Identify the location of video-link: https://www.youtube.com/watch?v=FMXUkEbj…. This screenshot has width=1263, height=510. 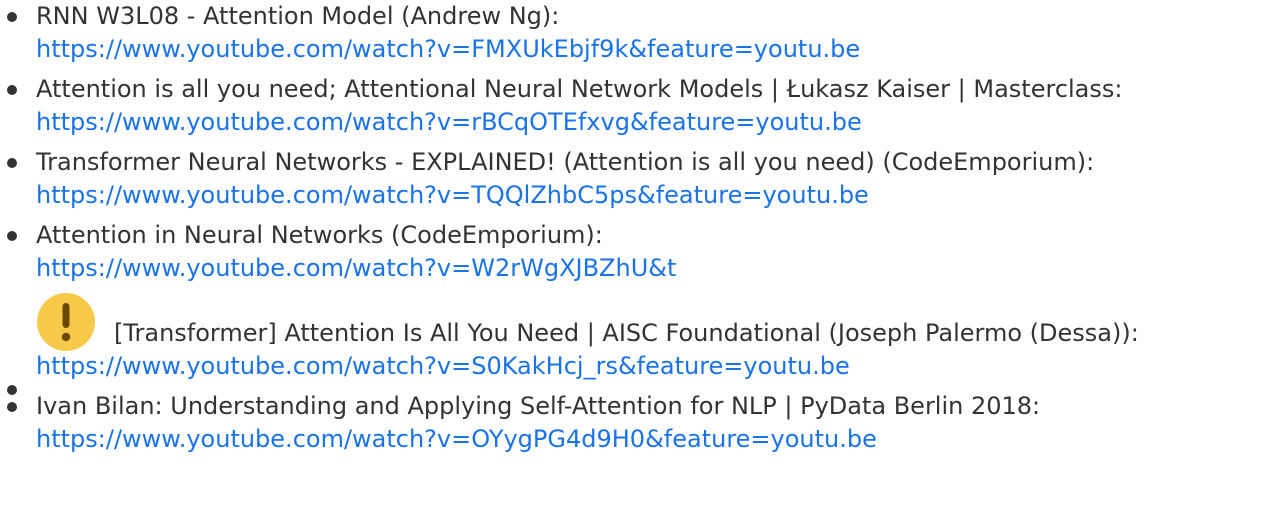
(649, 49).